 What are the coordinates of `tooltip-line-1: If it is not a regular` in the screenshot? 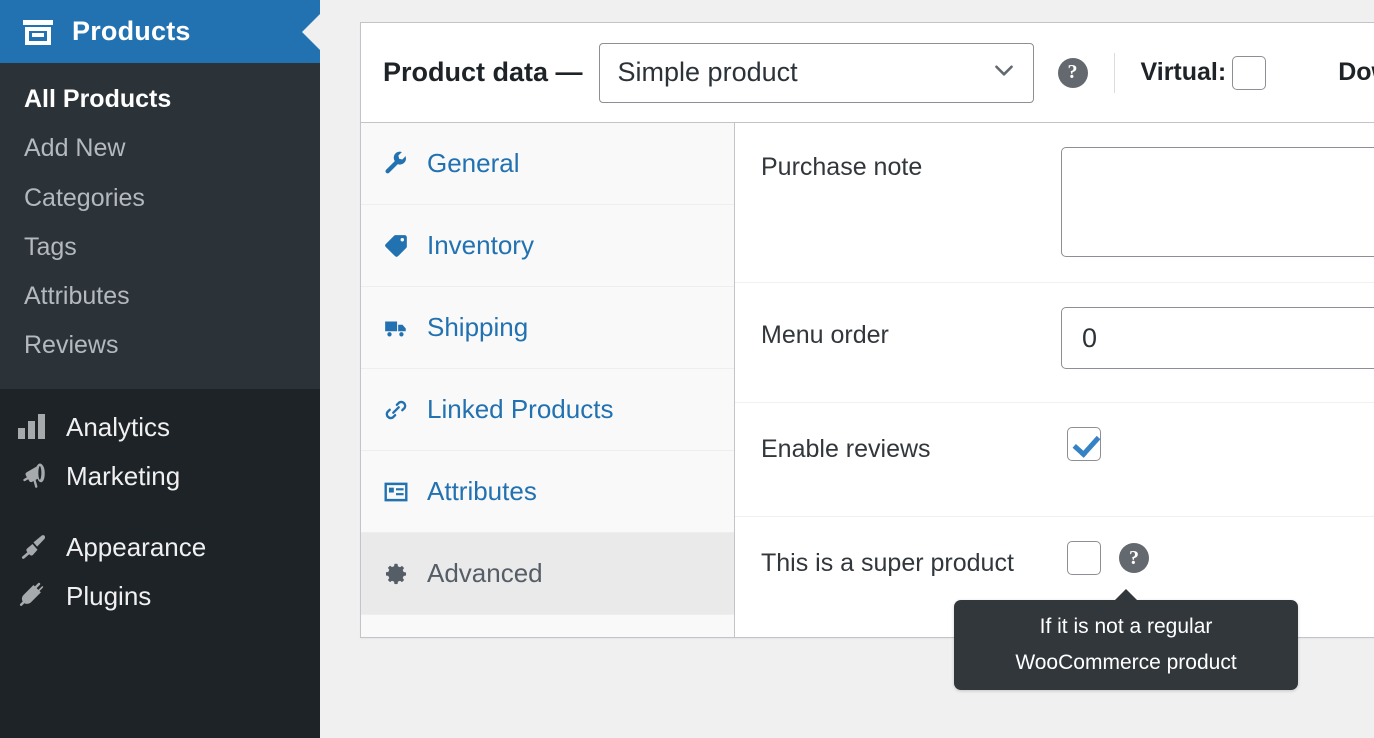 It's located at (1126, 626).